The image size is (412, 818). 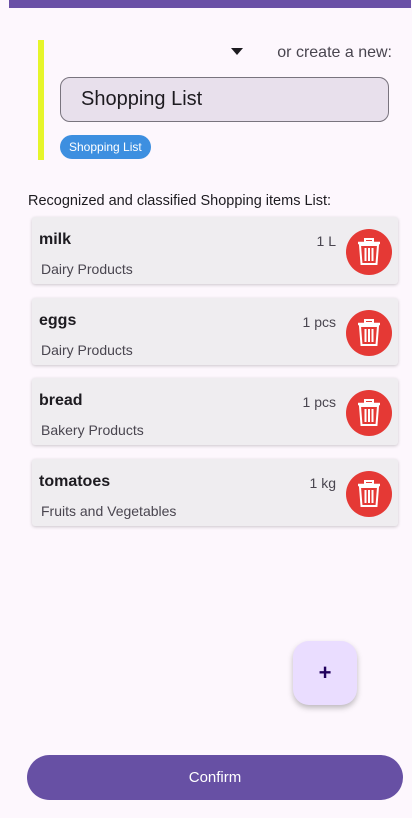 What do you see at coordinates (334, 52) in the screenshot?
I see `create-new-label: or create a new:` at bounding box center [334, 52].